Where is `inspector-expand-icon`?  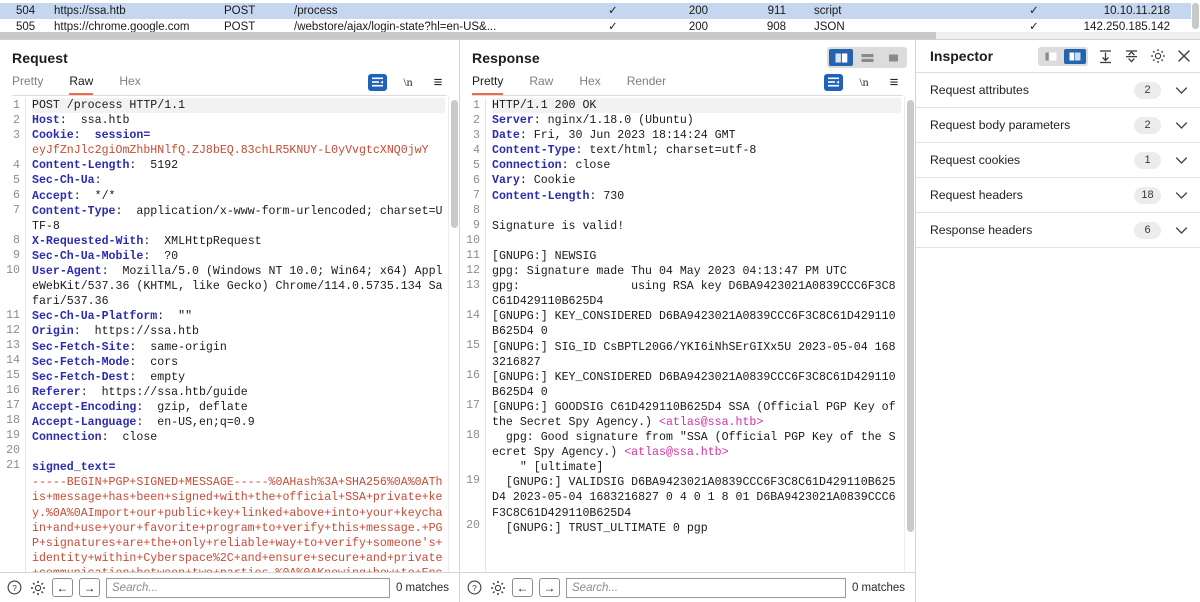 inspector-expand-icon is located at coordinates (1075, 56).